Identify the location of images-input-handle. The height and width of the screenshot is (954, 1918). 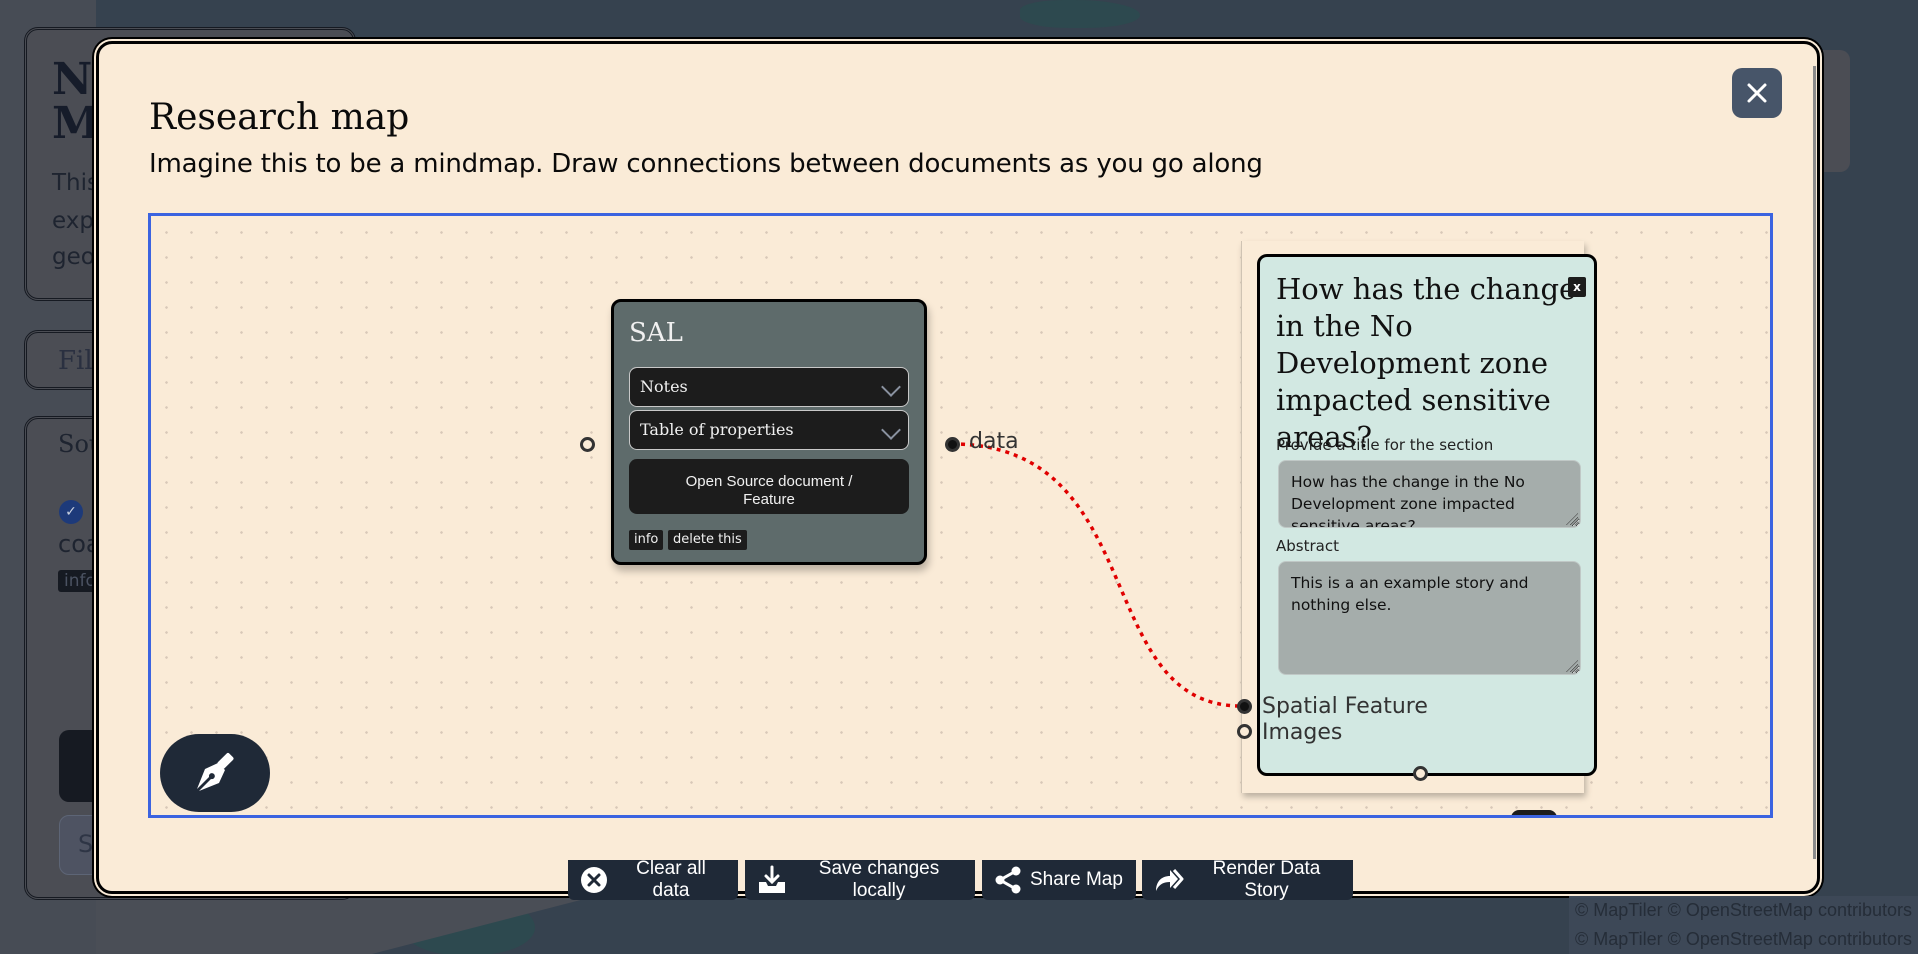
(1244, 731).